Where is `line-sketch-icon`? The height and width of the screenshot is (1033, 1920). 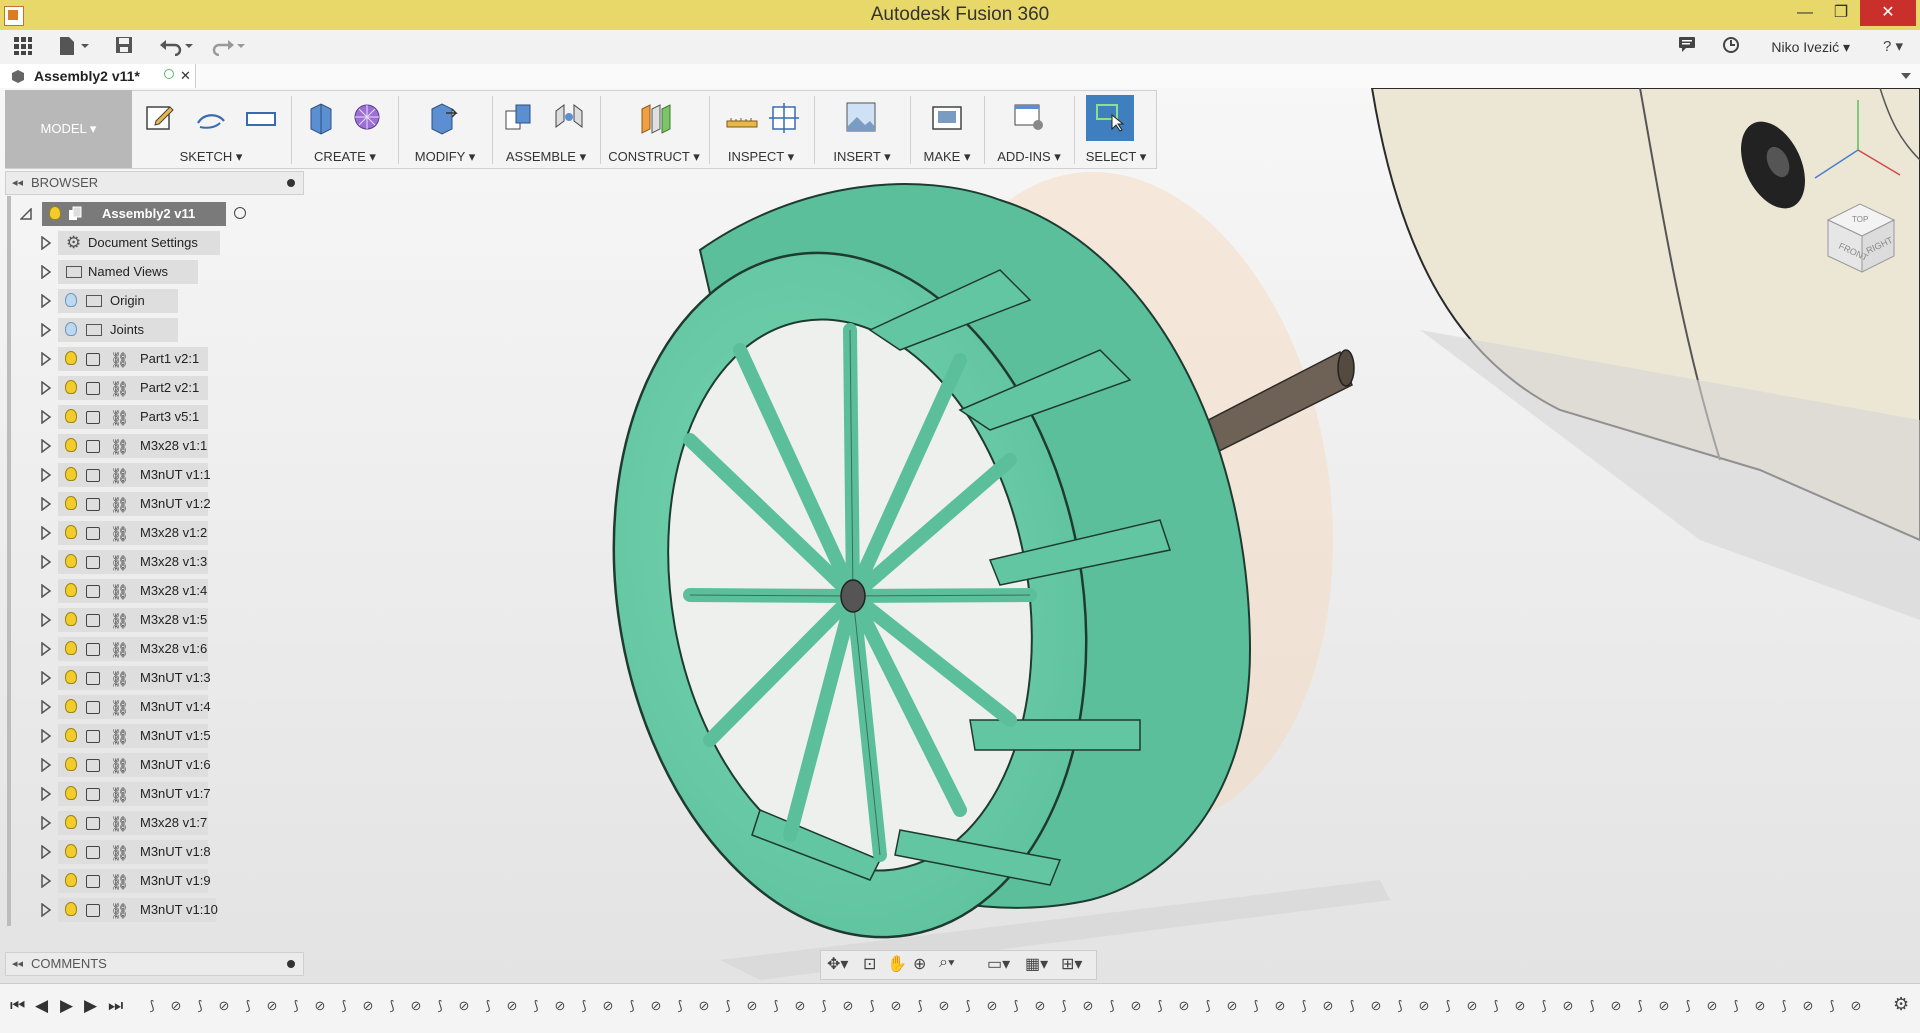 line-sketch-icon is located at coordinates (211, 117).